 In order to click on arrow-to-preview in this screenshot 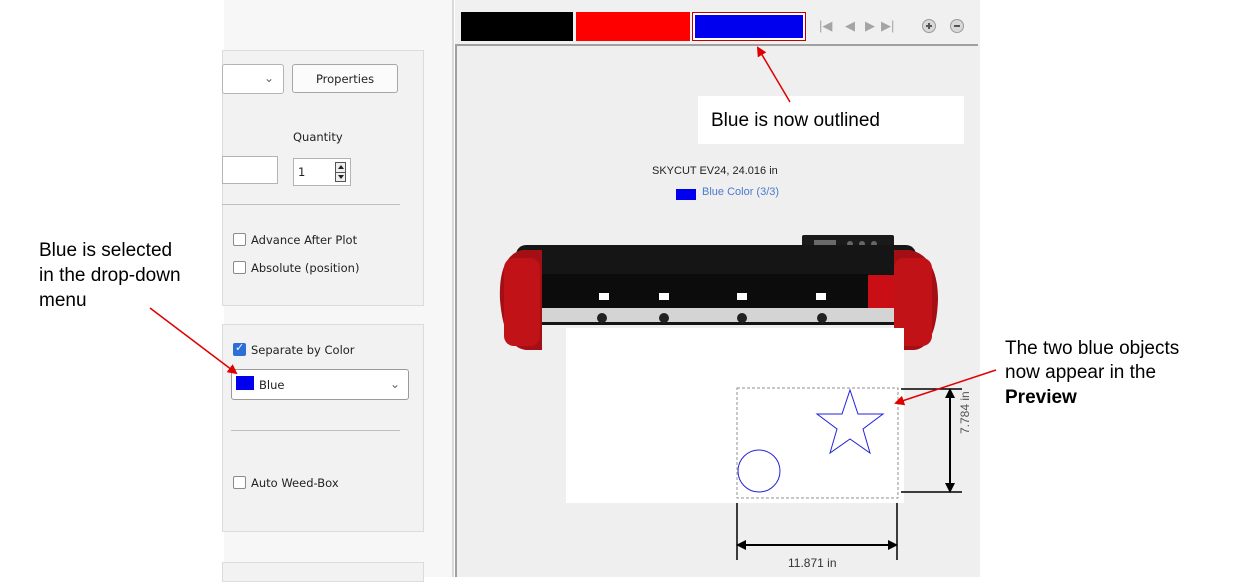, I will do `click(945, 387)`.